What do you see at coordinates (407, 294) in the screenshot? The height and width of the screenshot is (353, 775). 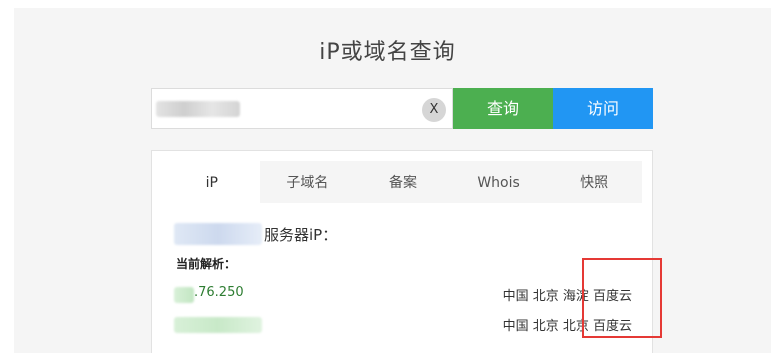 I see `resolution-row: .76.250 中国 北京 海淀 百度云` at bounding box center [407, 294].